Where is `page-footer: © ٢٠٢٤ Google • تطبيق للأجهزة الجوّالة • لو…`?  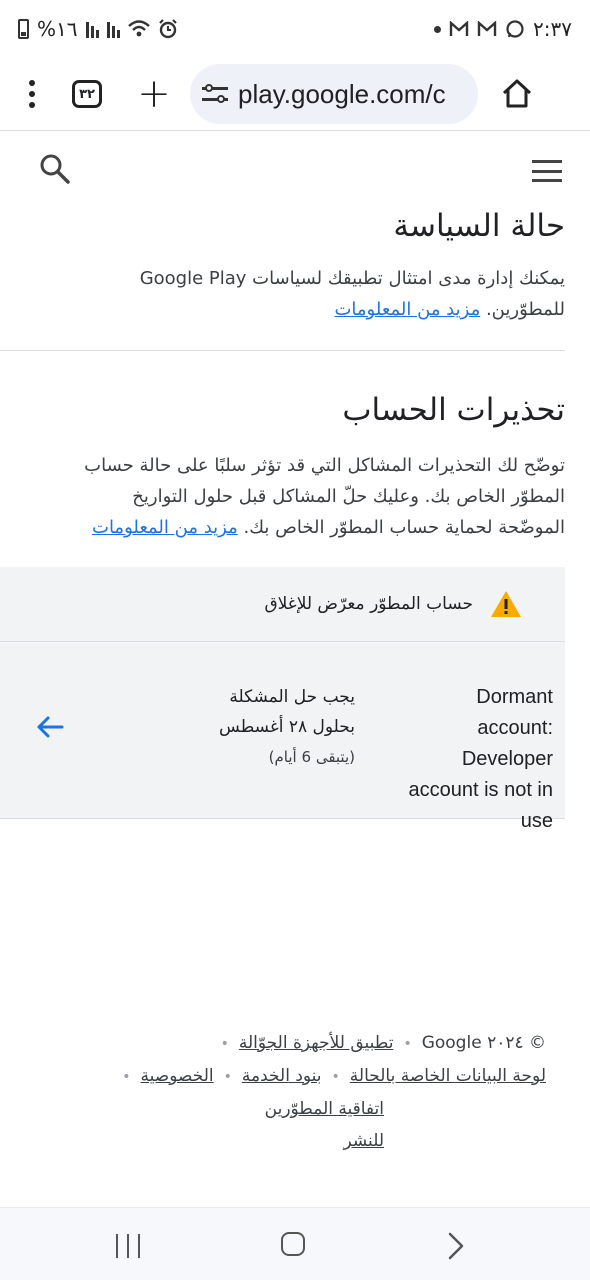 page-footer: © ٢٠٢٤ Google • تطبيق للأجهزة الجوّالة • لو… is located at coordinates (306, 1092).